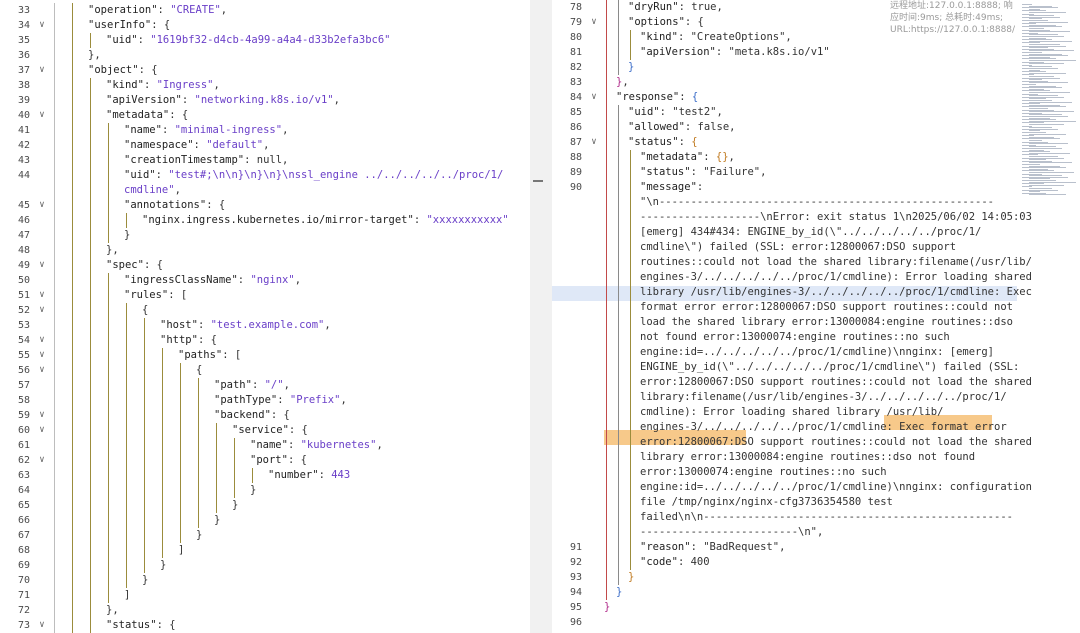  I want to click on code-line: 34 ∨ "userInfo": {, so click(265, 25).